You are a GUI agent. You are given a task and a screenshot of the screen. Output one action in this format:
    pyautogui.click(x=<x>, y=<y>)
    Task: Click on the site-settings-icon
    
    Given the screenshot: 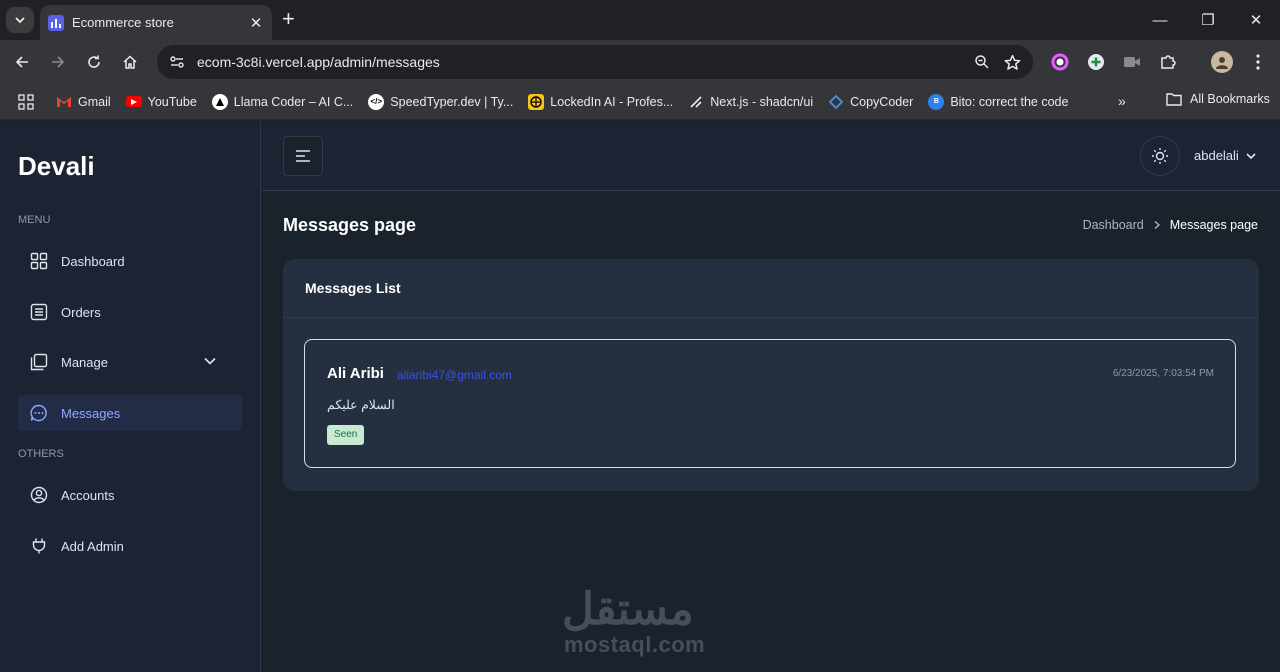 What is the action you would take?
    pyautogui.click(x=177, y=62)
    